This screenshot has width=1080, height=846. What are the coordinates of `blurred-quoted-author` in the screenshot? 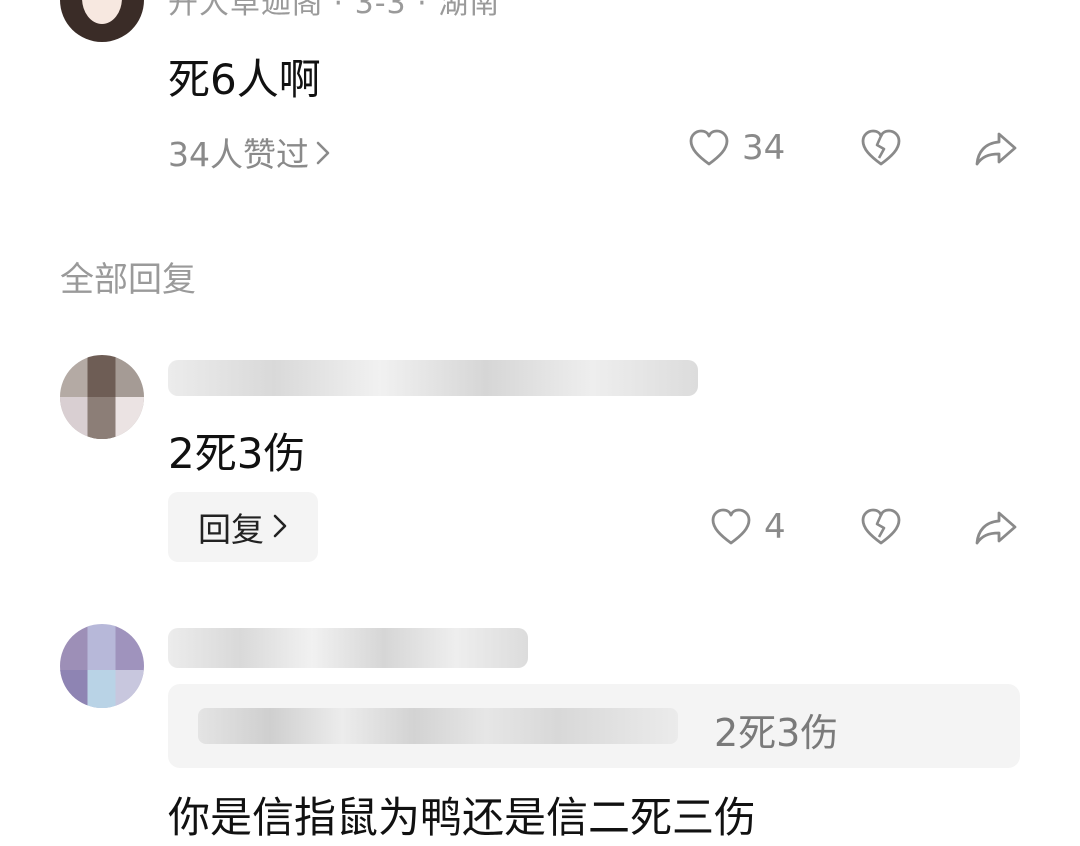 It's located at (438, 726).